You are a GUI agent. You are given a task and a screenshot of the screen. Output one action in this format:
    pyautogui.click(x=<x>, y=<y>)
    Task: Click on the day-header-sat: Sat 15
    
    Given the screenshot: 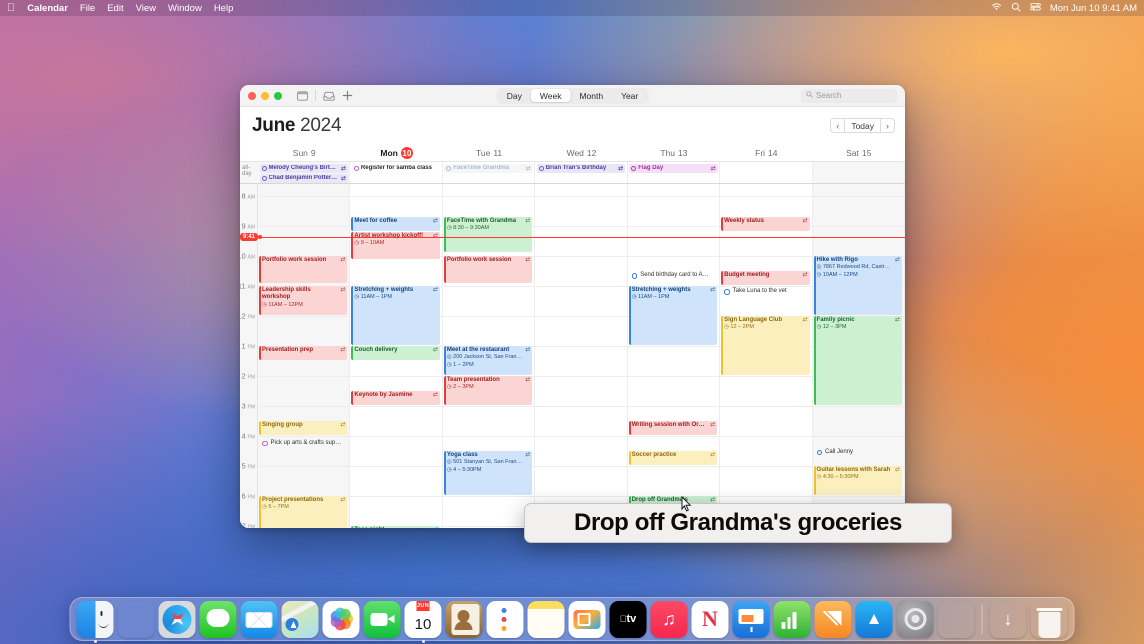 What is the action you would take?
    pyautogui.click(x=859, y=153)
    